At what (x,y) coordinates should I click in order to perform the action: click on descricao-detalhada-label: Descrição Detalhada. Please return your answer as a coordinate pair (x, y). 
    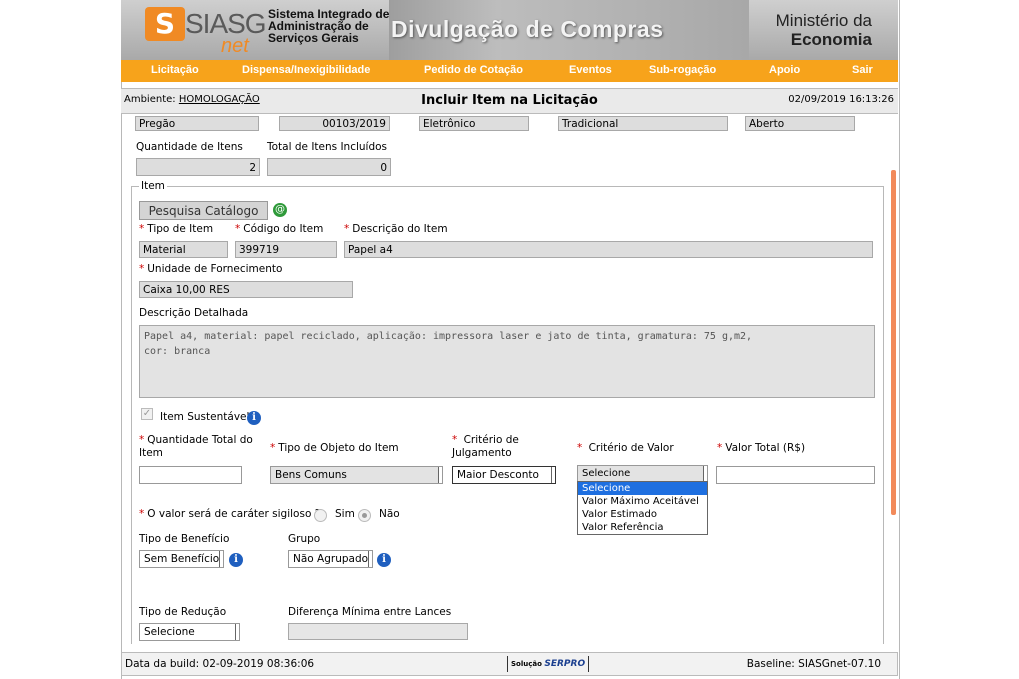
    Looking at the image, I should click on (194, 313).